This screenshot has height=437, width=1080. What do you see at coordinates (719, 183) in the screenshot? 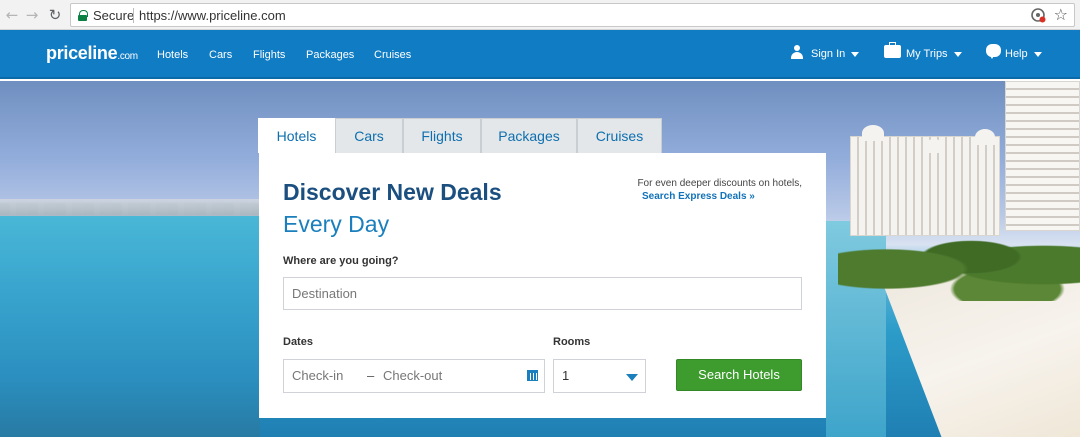
I see `promo-text: For even deeper discounts on hotels,` at bounding box center [719, 183].